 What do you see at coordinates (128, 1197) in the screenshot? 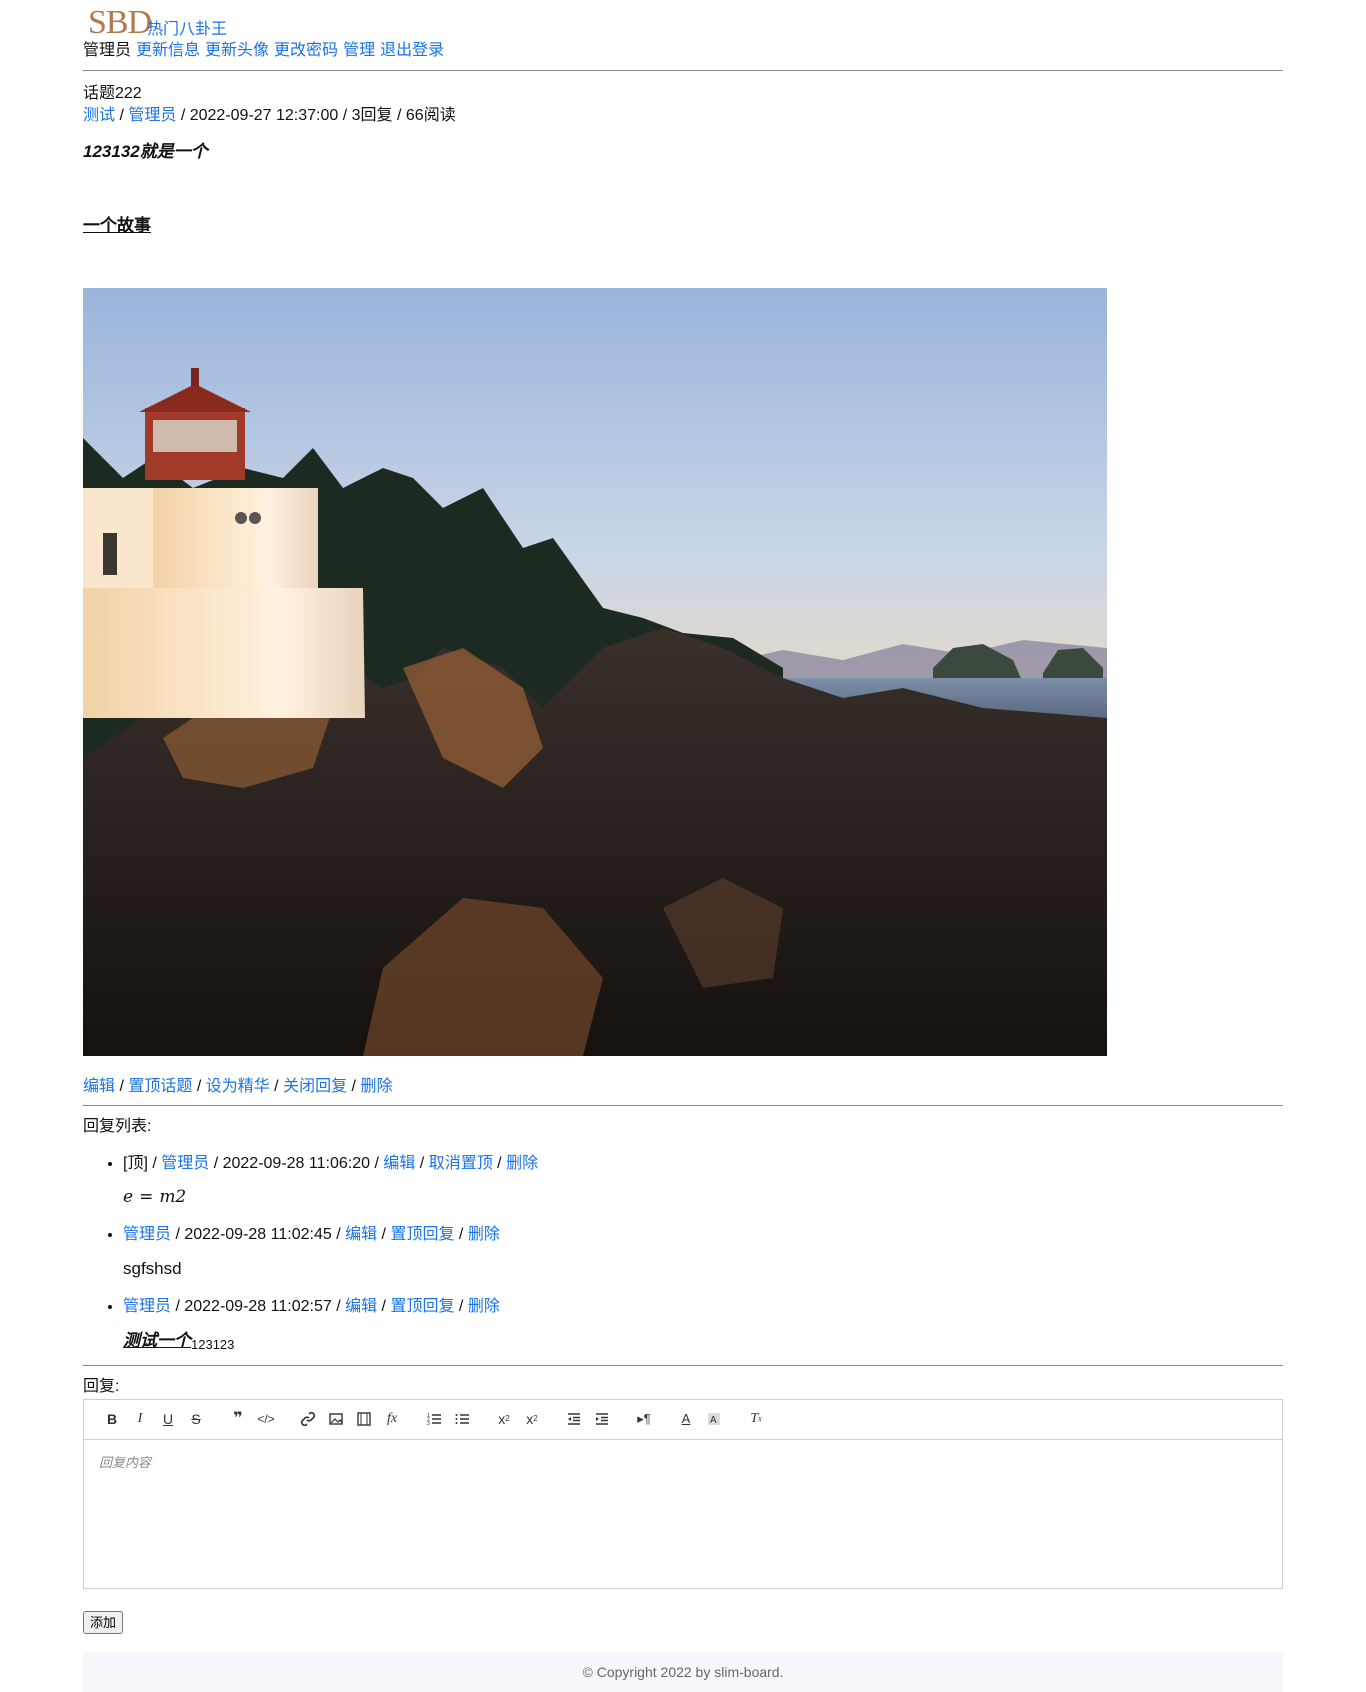
I see `formula-left: e` at bounding box center [128, 1197].